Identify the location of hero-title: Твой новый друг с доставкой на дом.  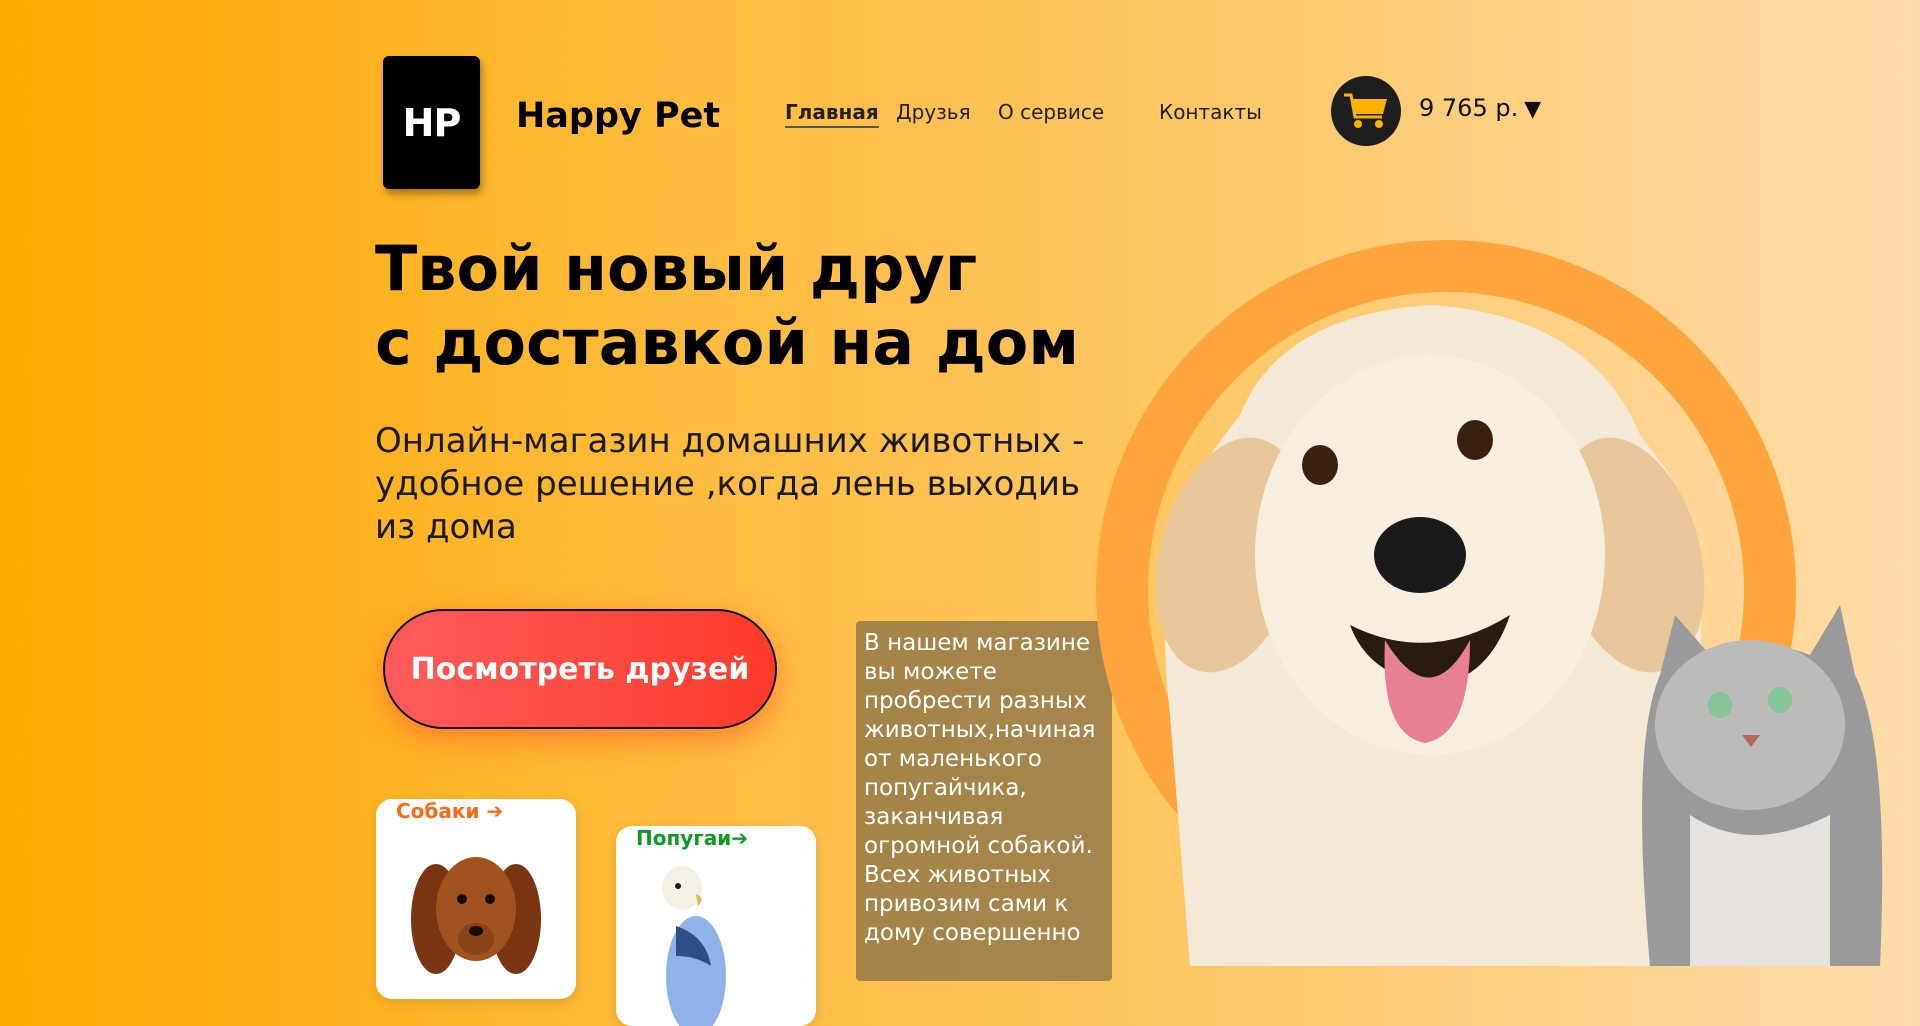
(755, 306).